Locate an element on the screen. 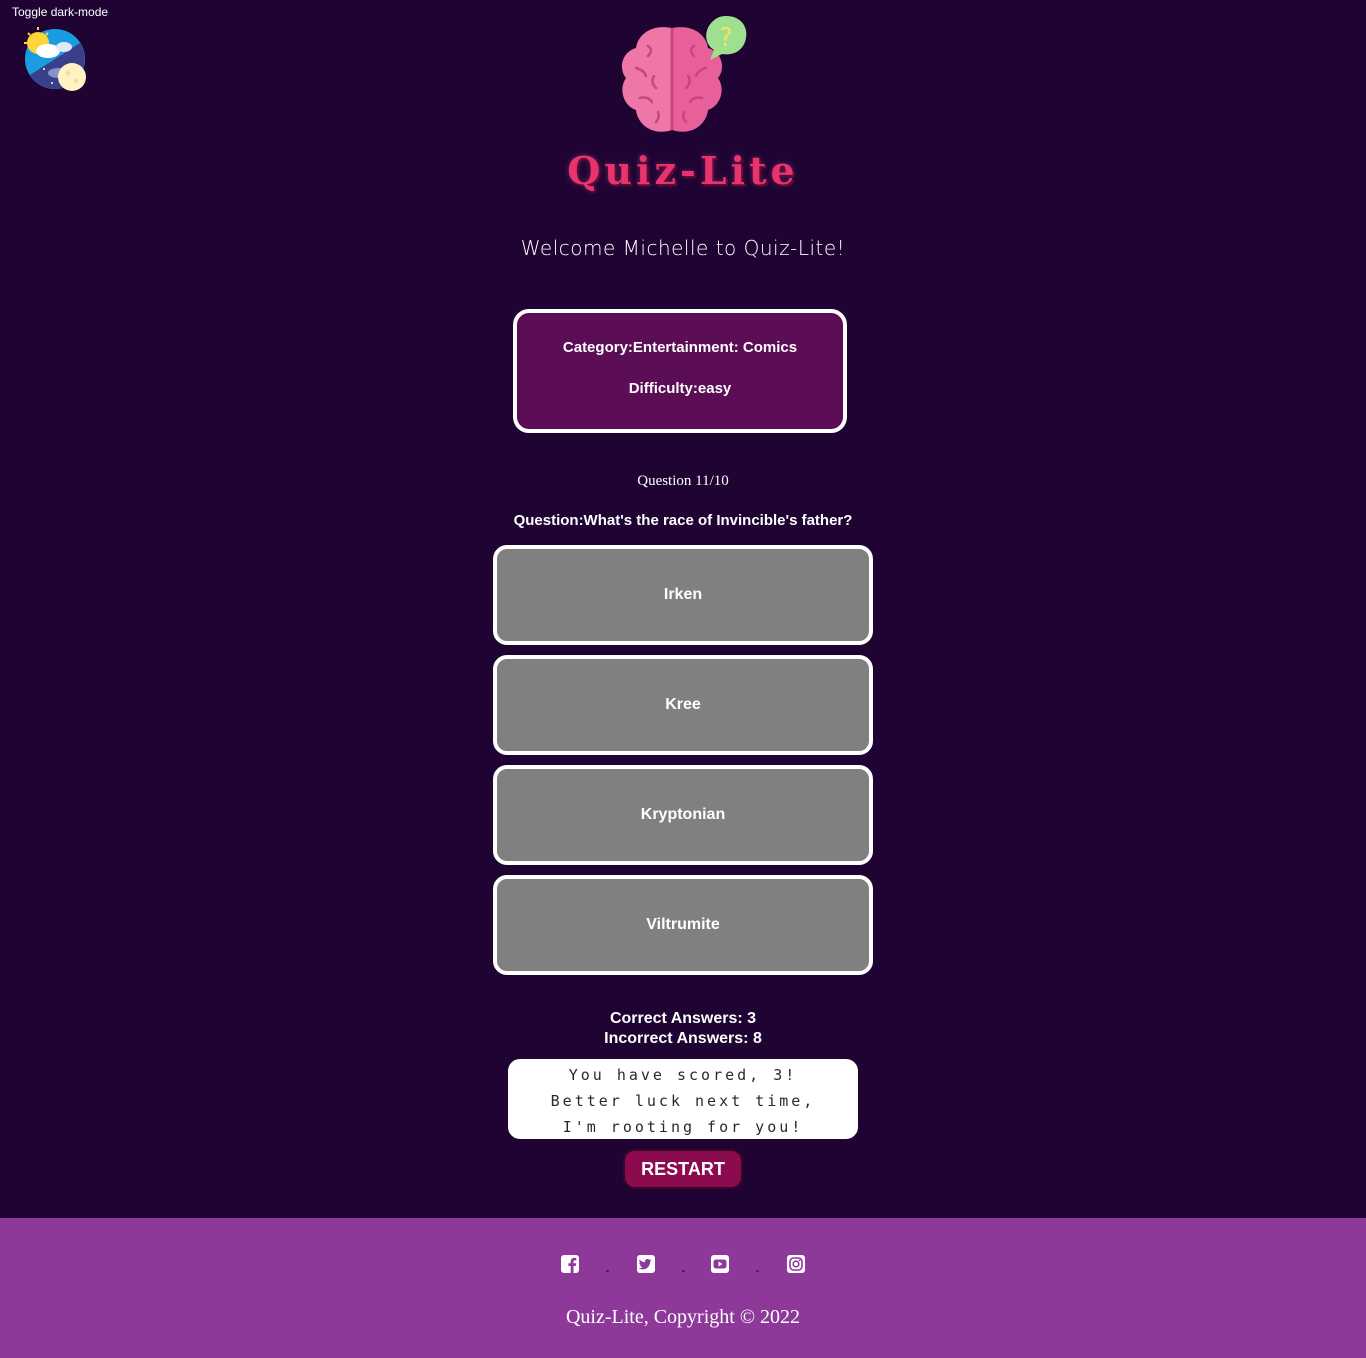 The image size is (1366, 1358). category-label: Category:Entertainment: Comics is located at coordinates (680, 347).